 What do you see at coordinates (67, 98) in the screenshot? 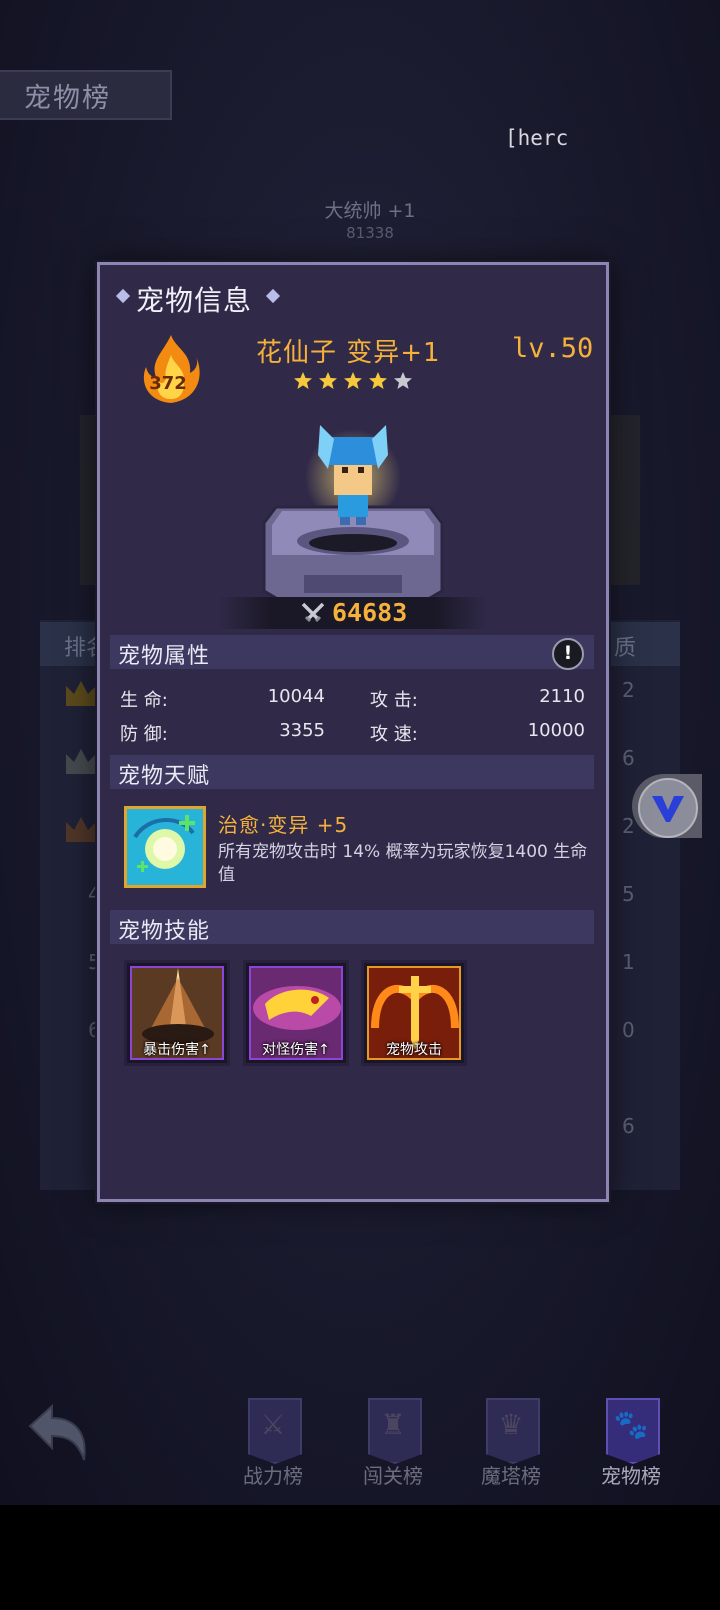
I see `page-title: 宠物榜` at bounding box center [67, 98].